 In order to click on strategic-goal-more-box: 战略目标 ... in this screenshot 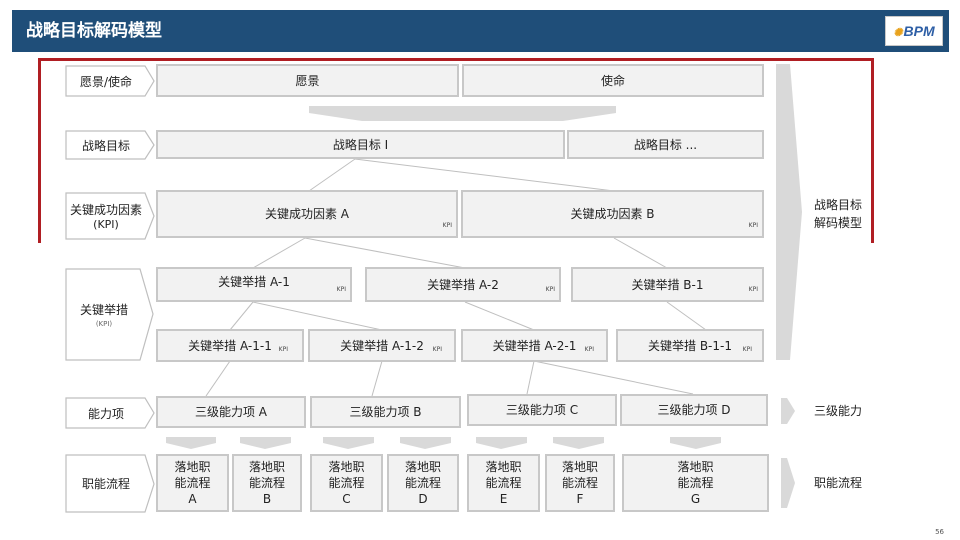, I will do `click(665, 144)`.